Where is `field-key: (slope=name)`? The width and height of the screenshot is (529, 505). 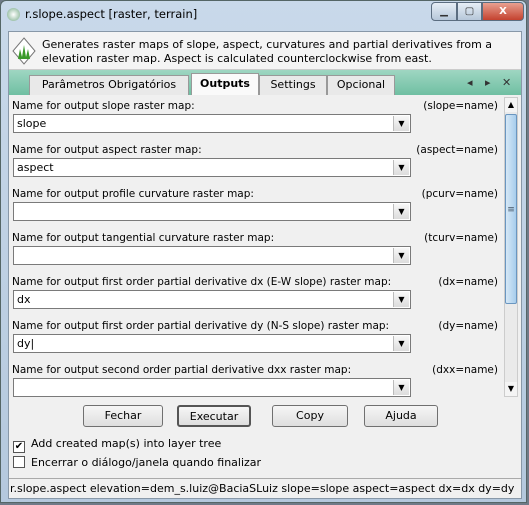
field-key: (slope=name) is located at coordinates (460, 106).